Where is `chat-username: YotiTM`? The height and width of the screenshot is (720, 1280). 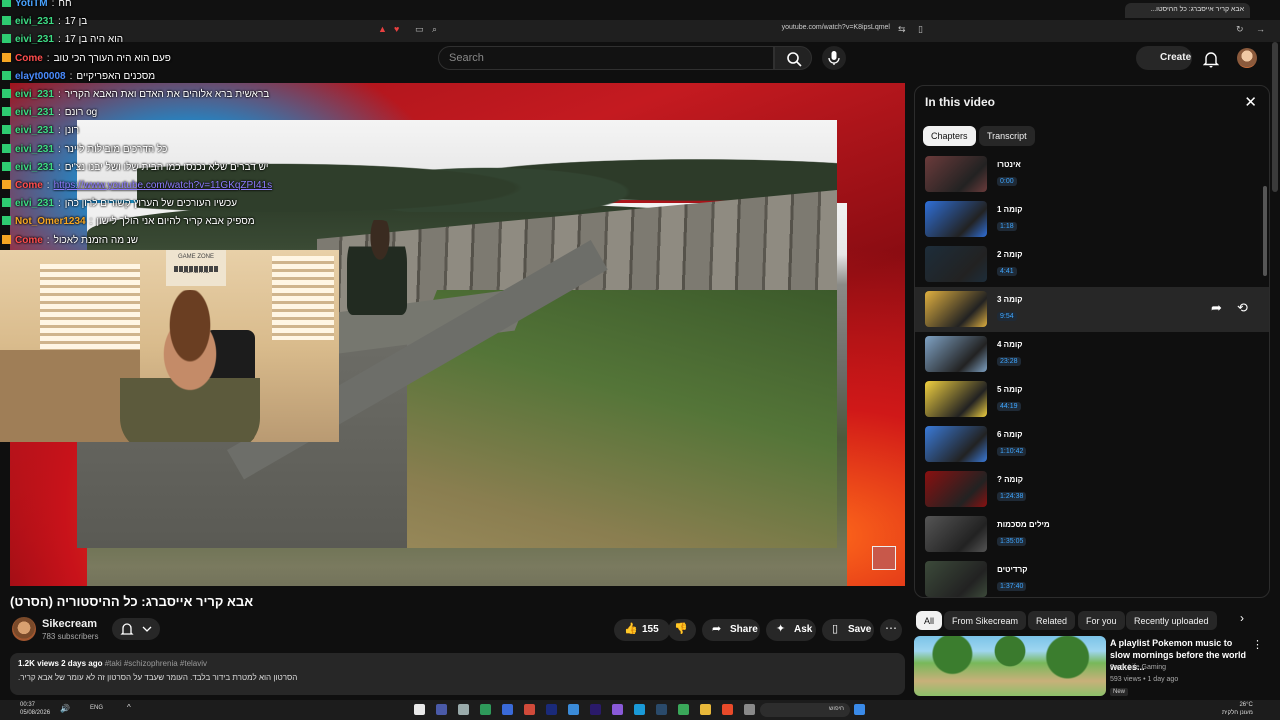 chat-username: YotiTM is located at coordinates (31, 4).